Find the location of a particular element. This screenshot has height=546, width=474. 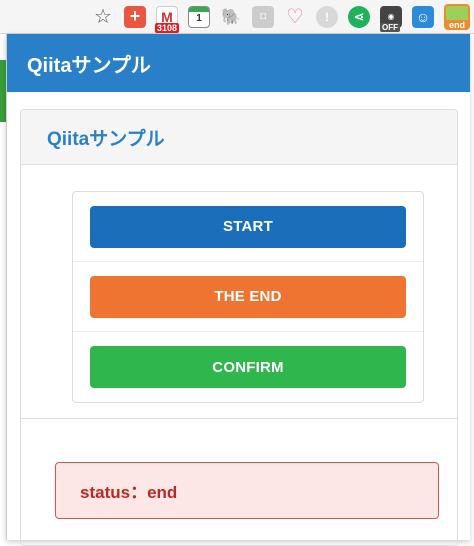

list-item: THE END is located at coordinates (248, 297).